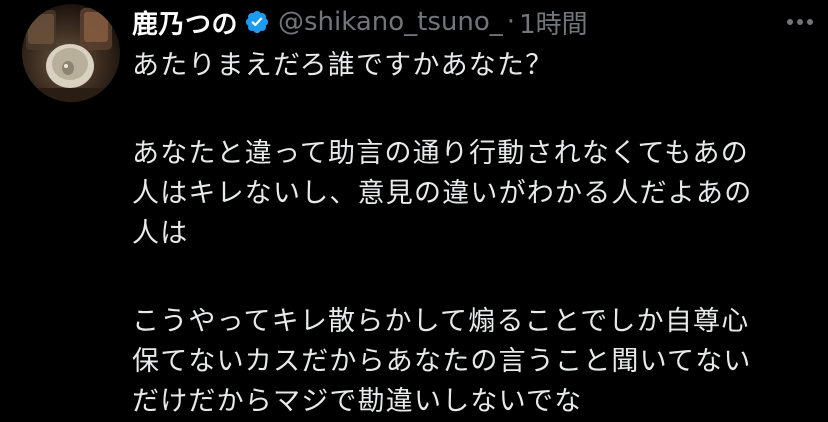  I want to click on avatar-photo, so click(71, 55).